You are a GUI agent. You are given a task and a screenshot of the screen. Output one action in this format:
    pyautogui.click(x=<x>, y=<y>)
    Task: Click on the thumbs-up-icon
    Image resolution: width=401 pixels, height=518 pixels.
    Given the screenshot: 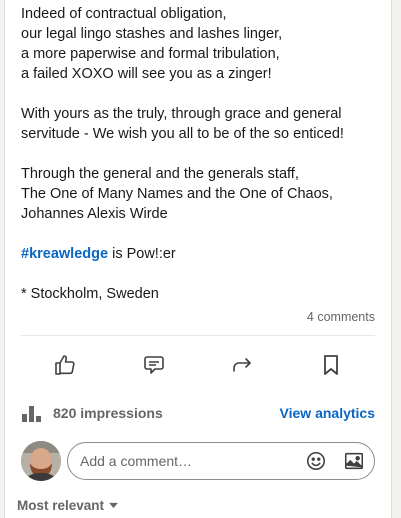 What is the action you would take?
    pyautogui.click(x=65, y=365)
    